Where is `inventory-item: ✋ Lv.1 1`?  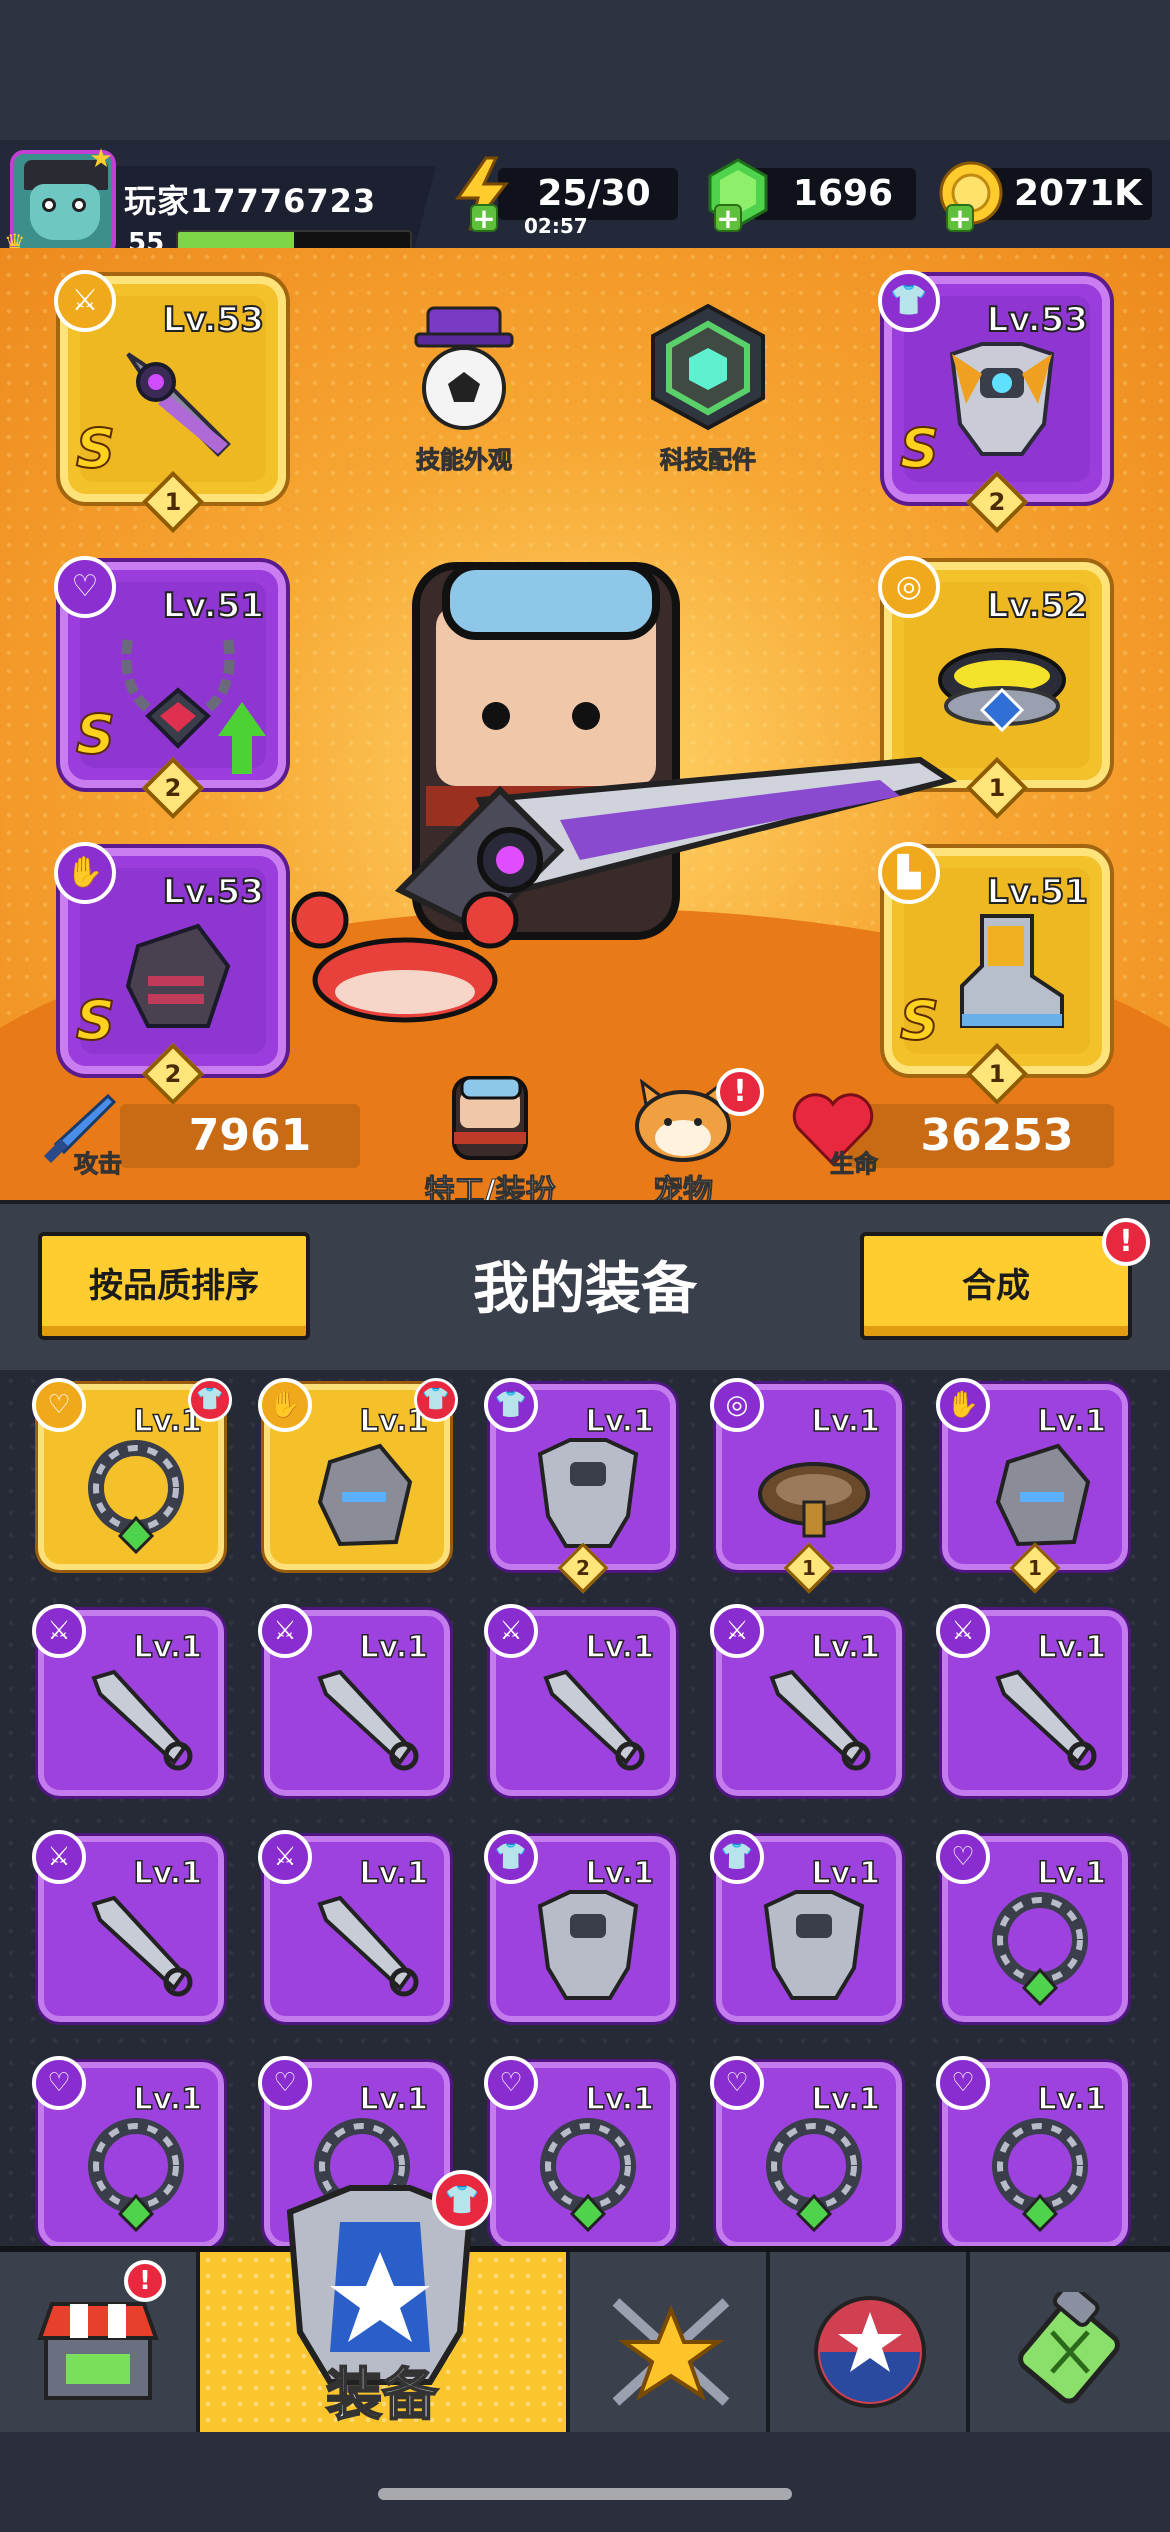
inventory-item: ✋ Lv.1 1 is located at coordinates (1032, 1486).